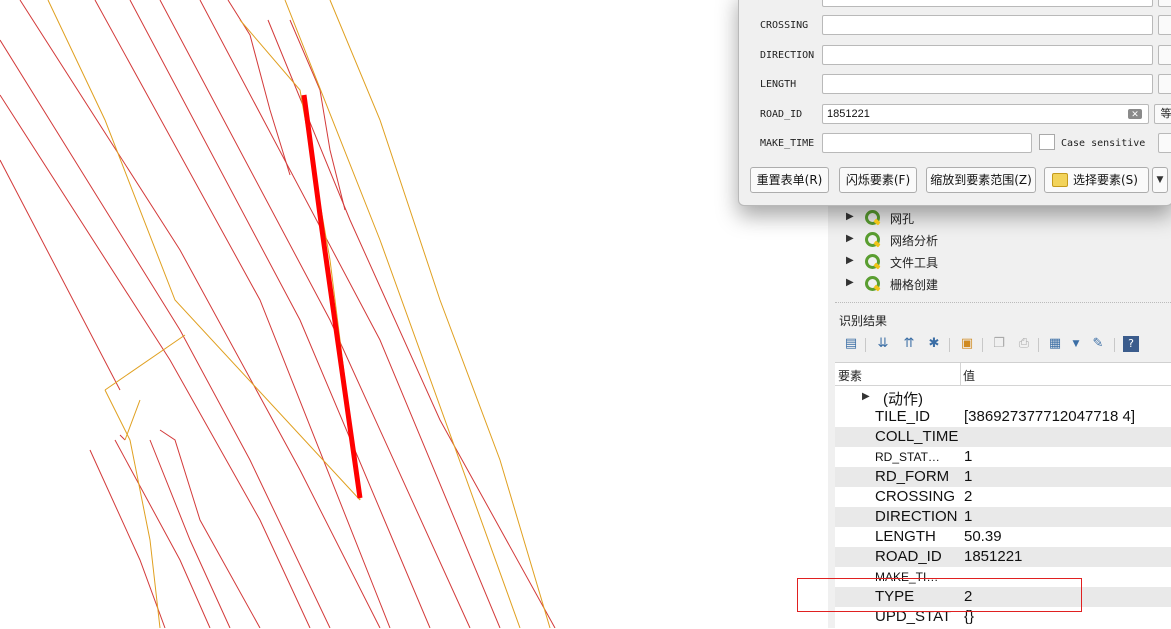 The image size is (1171, 629). What do you see at coordinates (987, 3) in the screenshot?
I see `partial-field-input` at bounding box center [987, 3].